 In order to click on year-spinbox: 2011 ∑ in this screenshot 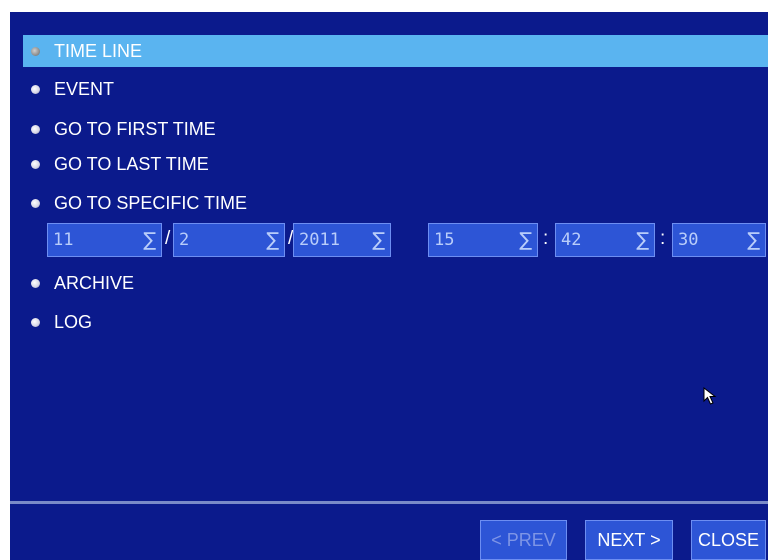, I will do `click(342, 240)`.